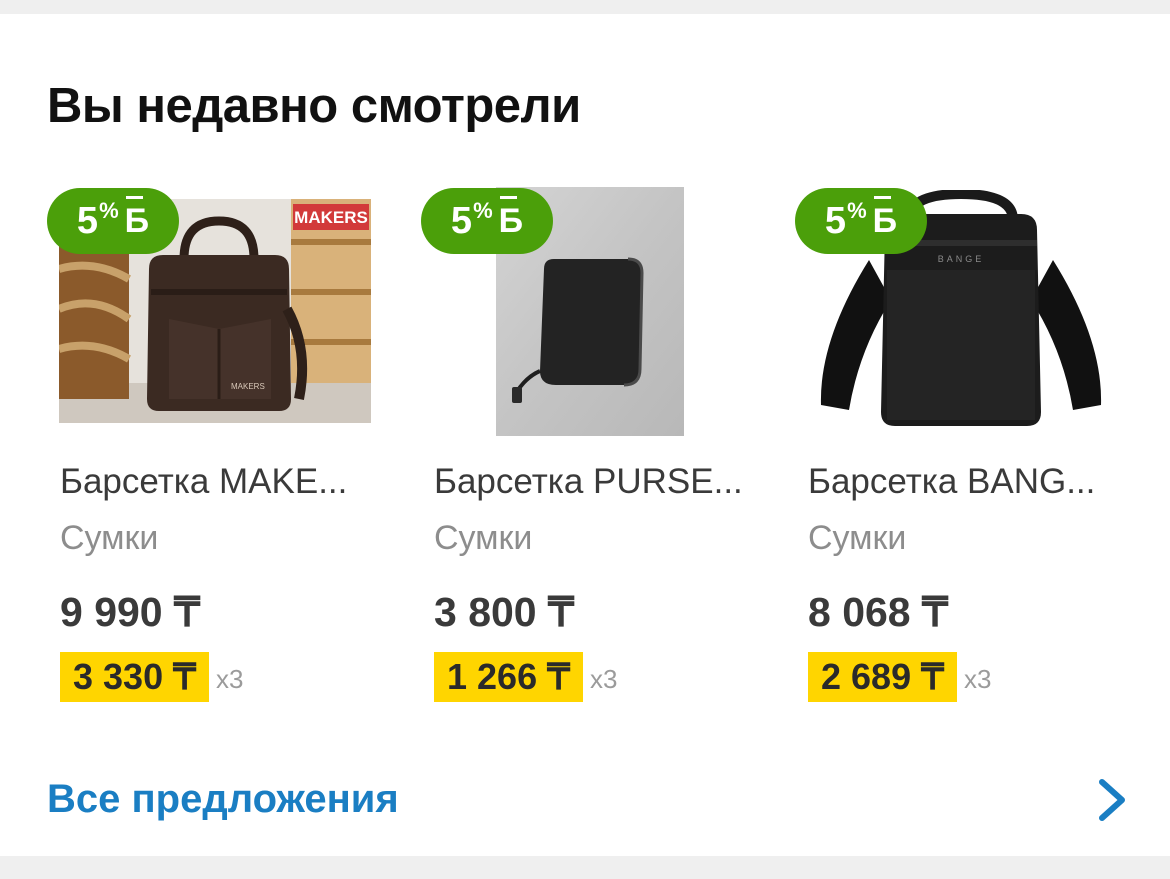 Image resolution: width=1170 pixels, height=879 pixels. I want to click on product-price: 8 068 ₸, so click(878, 612).